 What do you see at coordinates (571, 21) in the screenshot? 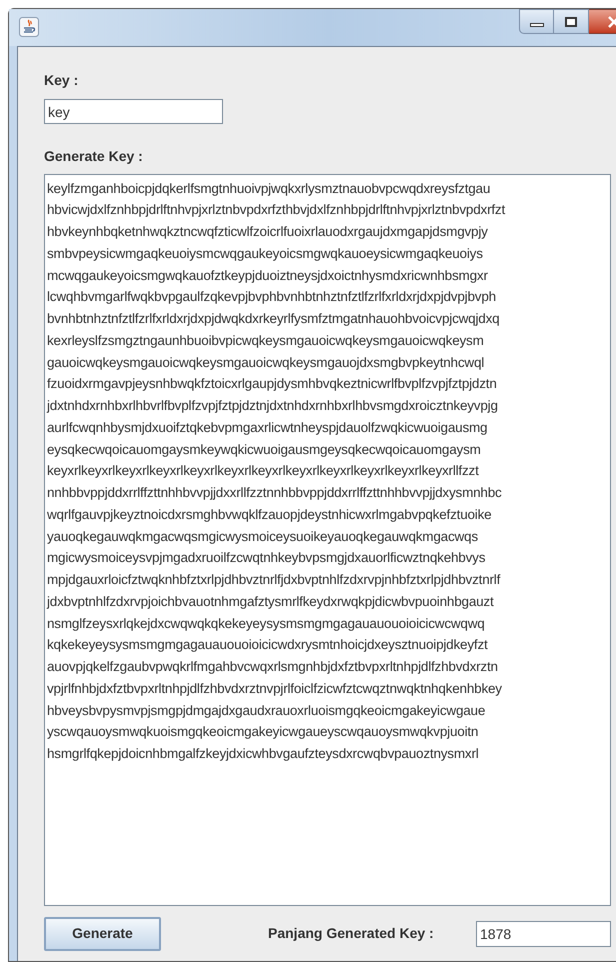
I see `maximize-button` at bounding box center [571, 21].